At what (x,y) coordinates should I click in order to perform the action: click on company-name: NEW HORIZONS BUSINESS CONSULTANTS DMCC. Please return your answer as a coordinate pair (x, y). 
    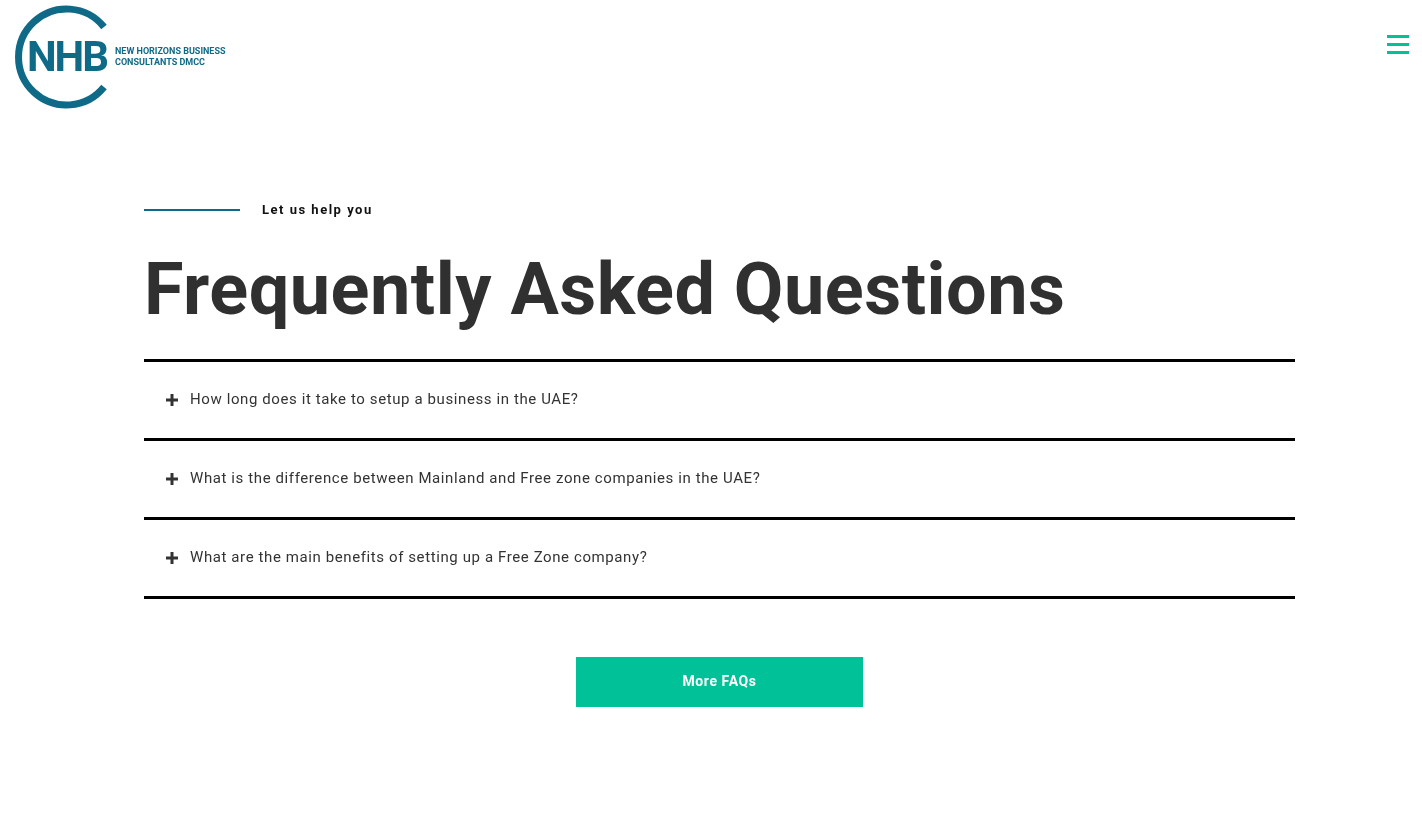
    Looking at the image, I should click on (170, 57).